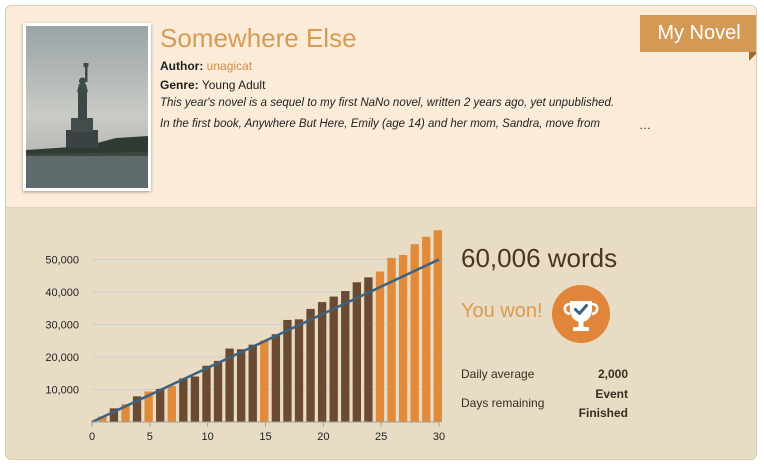  What do you see at coordinates (603, 404) in the screenshot?
I see `days-remaining-value: Event Finished` at bounding box center [603, 404].